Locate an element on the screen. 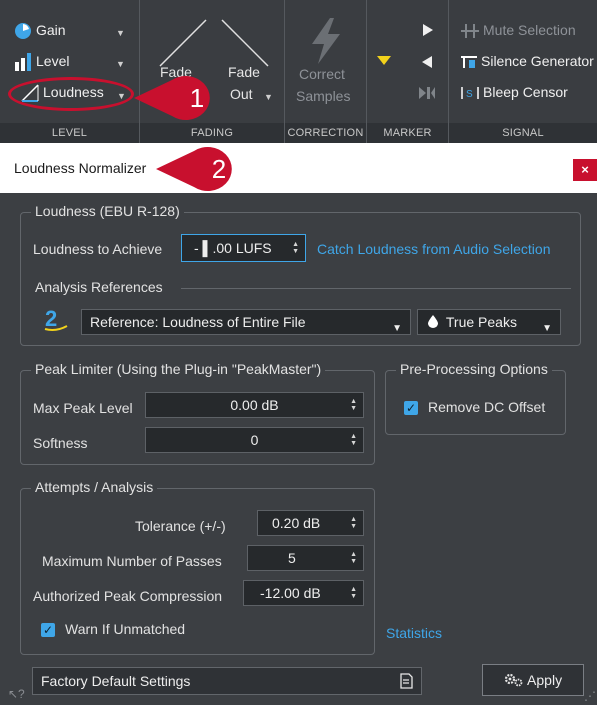 The height and width of the screenshot is (705, 597). tolerance-input: 0.20 dB ▲ ▼ is located at coordinates (310, 523).